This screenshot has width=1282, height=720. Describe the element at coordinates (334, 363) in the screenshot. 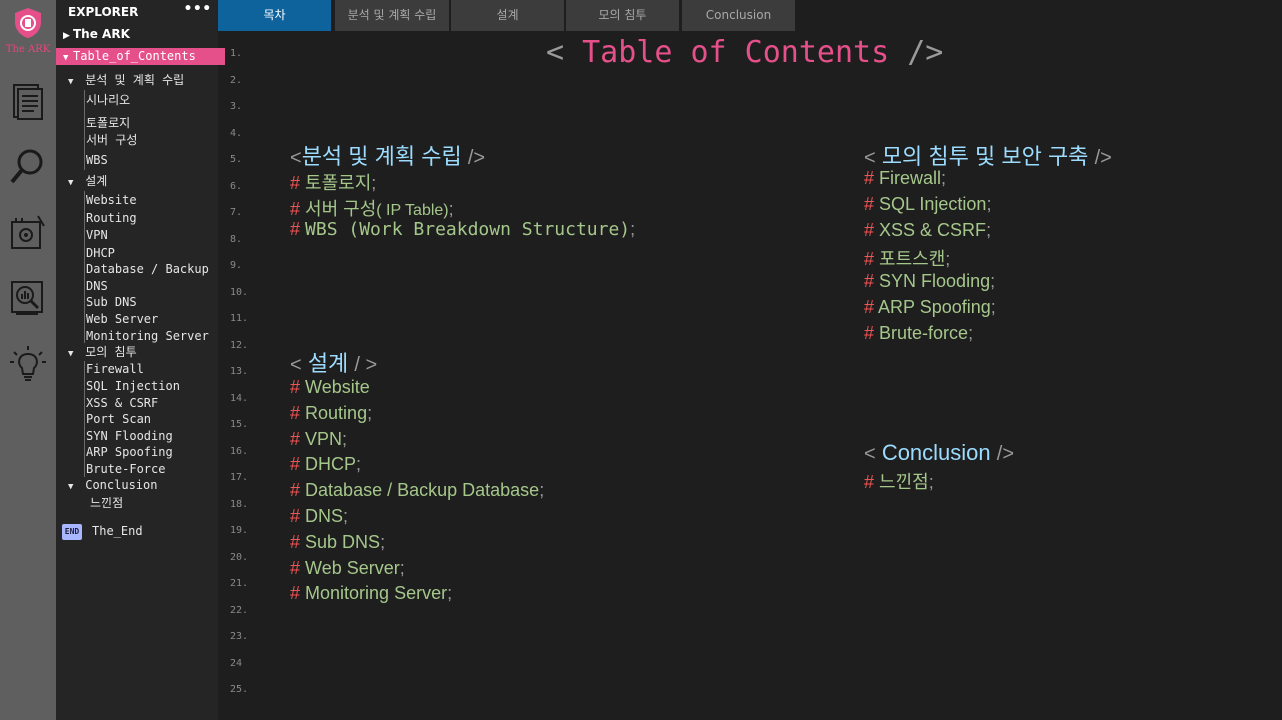

I see `section-heading-design: < 설계 / >` at that location.